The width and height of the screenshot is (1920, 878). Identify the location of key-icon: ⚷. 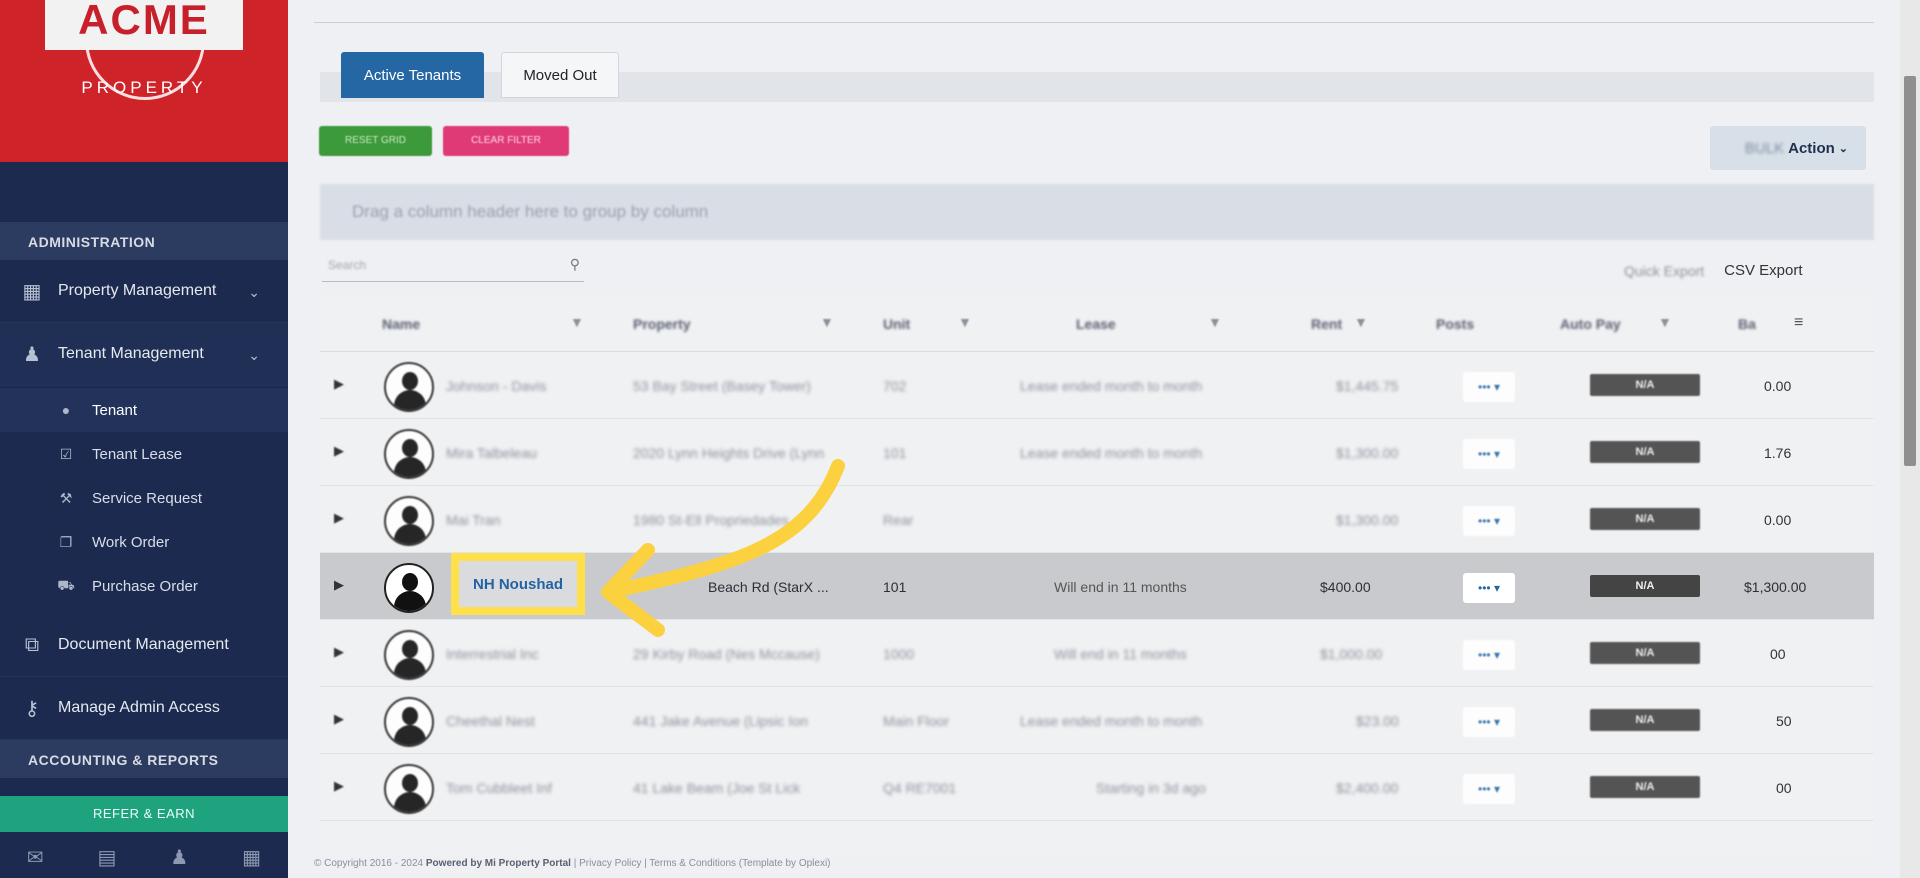
(32, 708).